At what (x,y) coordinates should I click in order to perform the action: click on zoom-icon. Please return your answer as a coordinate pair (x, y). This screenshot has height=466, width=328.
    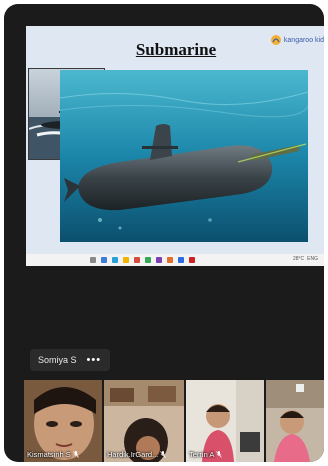
    Looking at the image, I should click on (181, 260).